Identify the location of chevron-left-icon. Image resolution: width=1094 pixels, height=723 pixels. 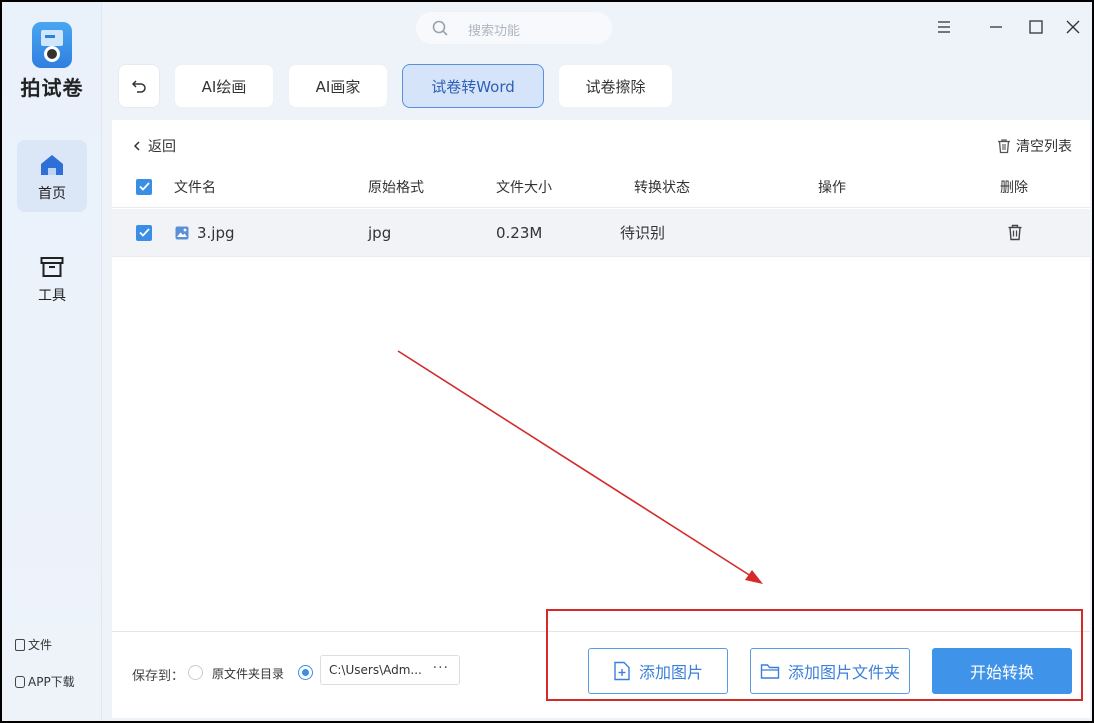
(136, 146).